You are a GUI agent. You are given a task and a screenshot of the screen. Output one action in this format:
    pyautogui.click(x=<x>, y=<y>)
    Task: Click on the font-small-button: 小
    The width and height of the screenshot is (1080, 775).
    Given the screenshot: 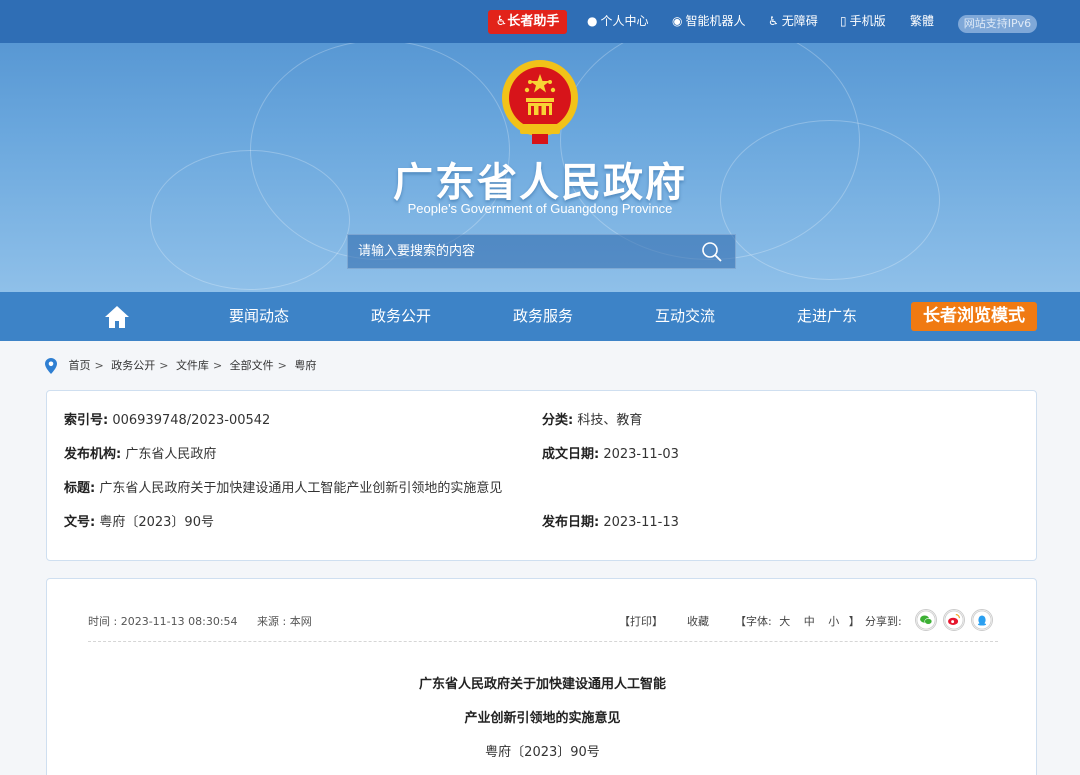 What is the action you would take?
    pyautogui.click(x=833, y=621)
    